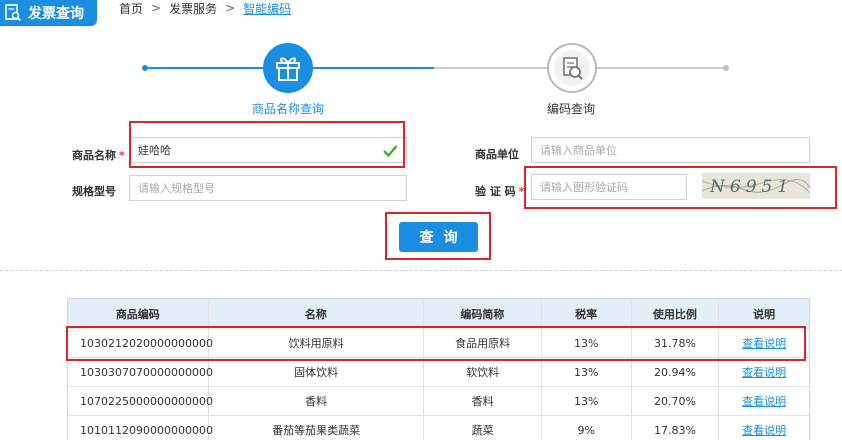 Image resolution: width=842 pixels, height=440 pixels. What do you see at coordinates (495, 191) in the screenshot?
I see `captcha-label-text: 验 证 码` at bounding box center [495, 191].